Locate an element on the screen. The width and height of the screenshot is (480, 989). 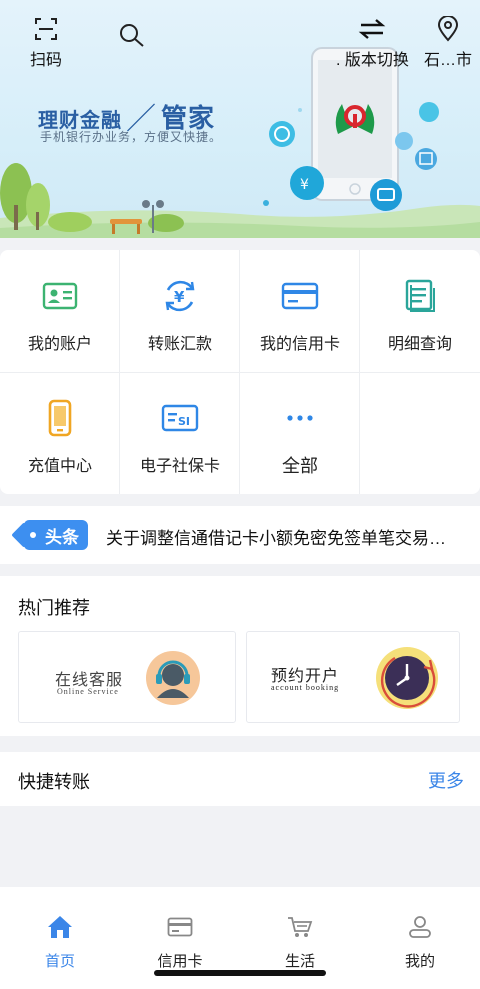
headline-tag: 头条 is located at coordinates (56, 535).